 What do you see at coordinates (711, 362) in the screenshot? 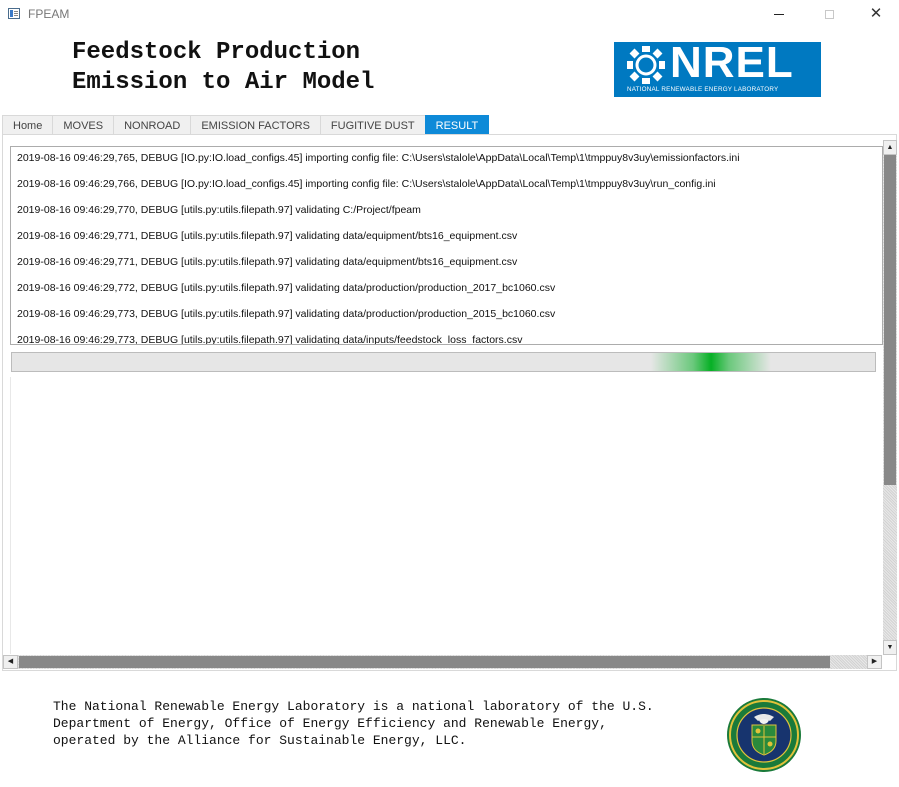
I see `progress-indicator` at bounding box center [711, 362].